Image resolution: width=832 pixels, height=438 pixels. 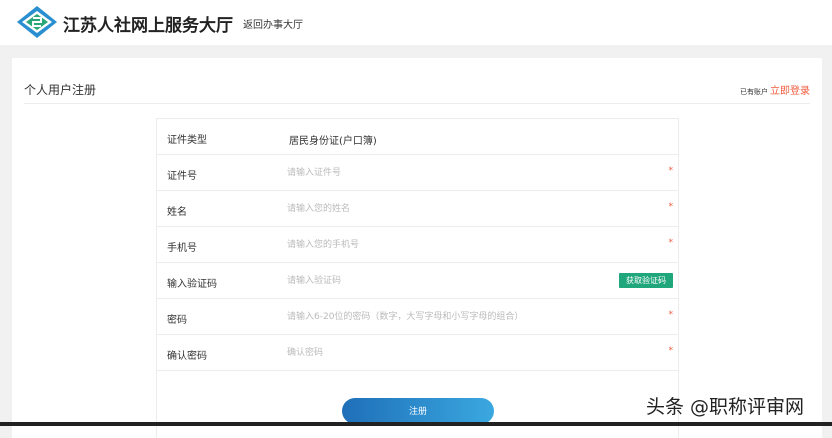 I want to click on form-row-name: 姓名 *, so click(x=417, y=209).